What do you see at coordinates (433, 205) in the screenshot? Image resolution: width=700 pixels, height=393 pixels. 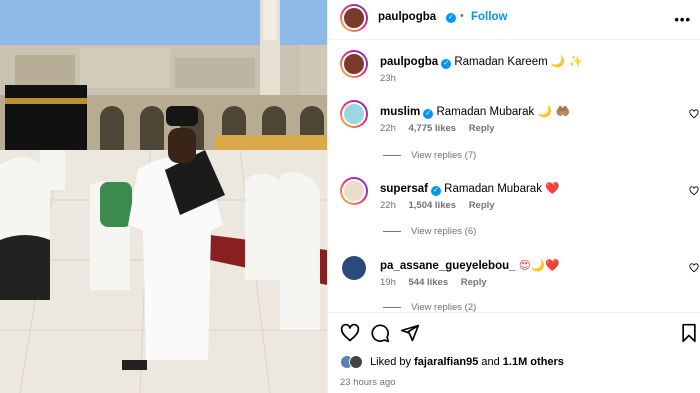 I see `comment-likes: 1,504 likes` at bounding box center [433, 205].